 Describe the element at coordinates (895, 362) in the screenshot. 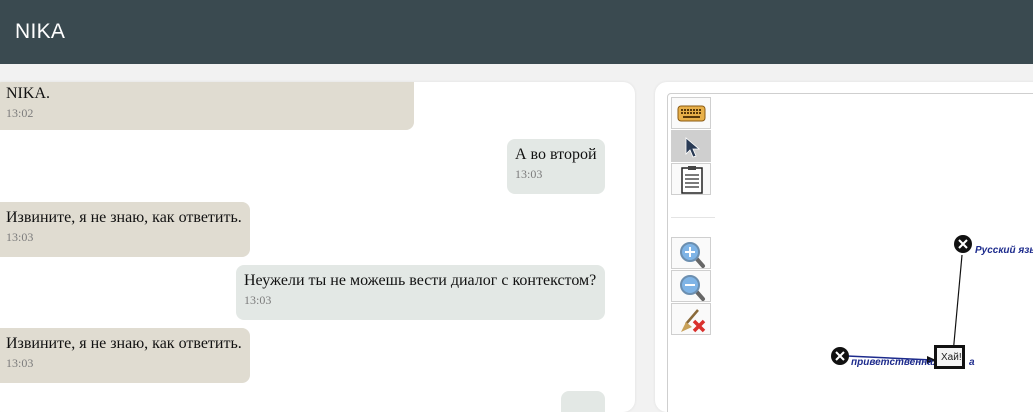

I see `graph-node-greeting: приветственная` at that location.